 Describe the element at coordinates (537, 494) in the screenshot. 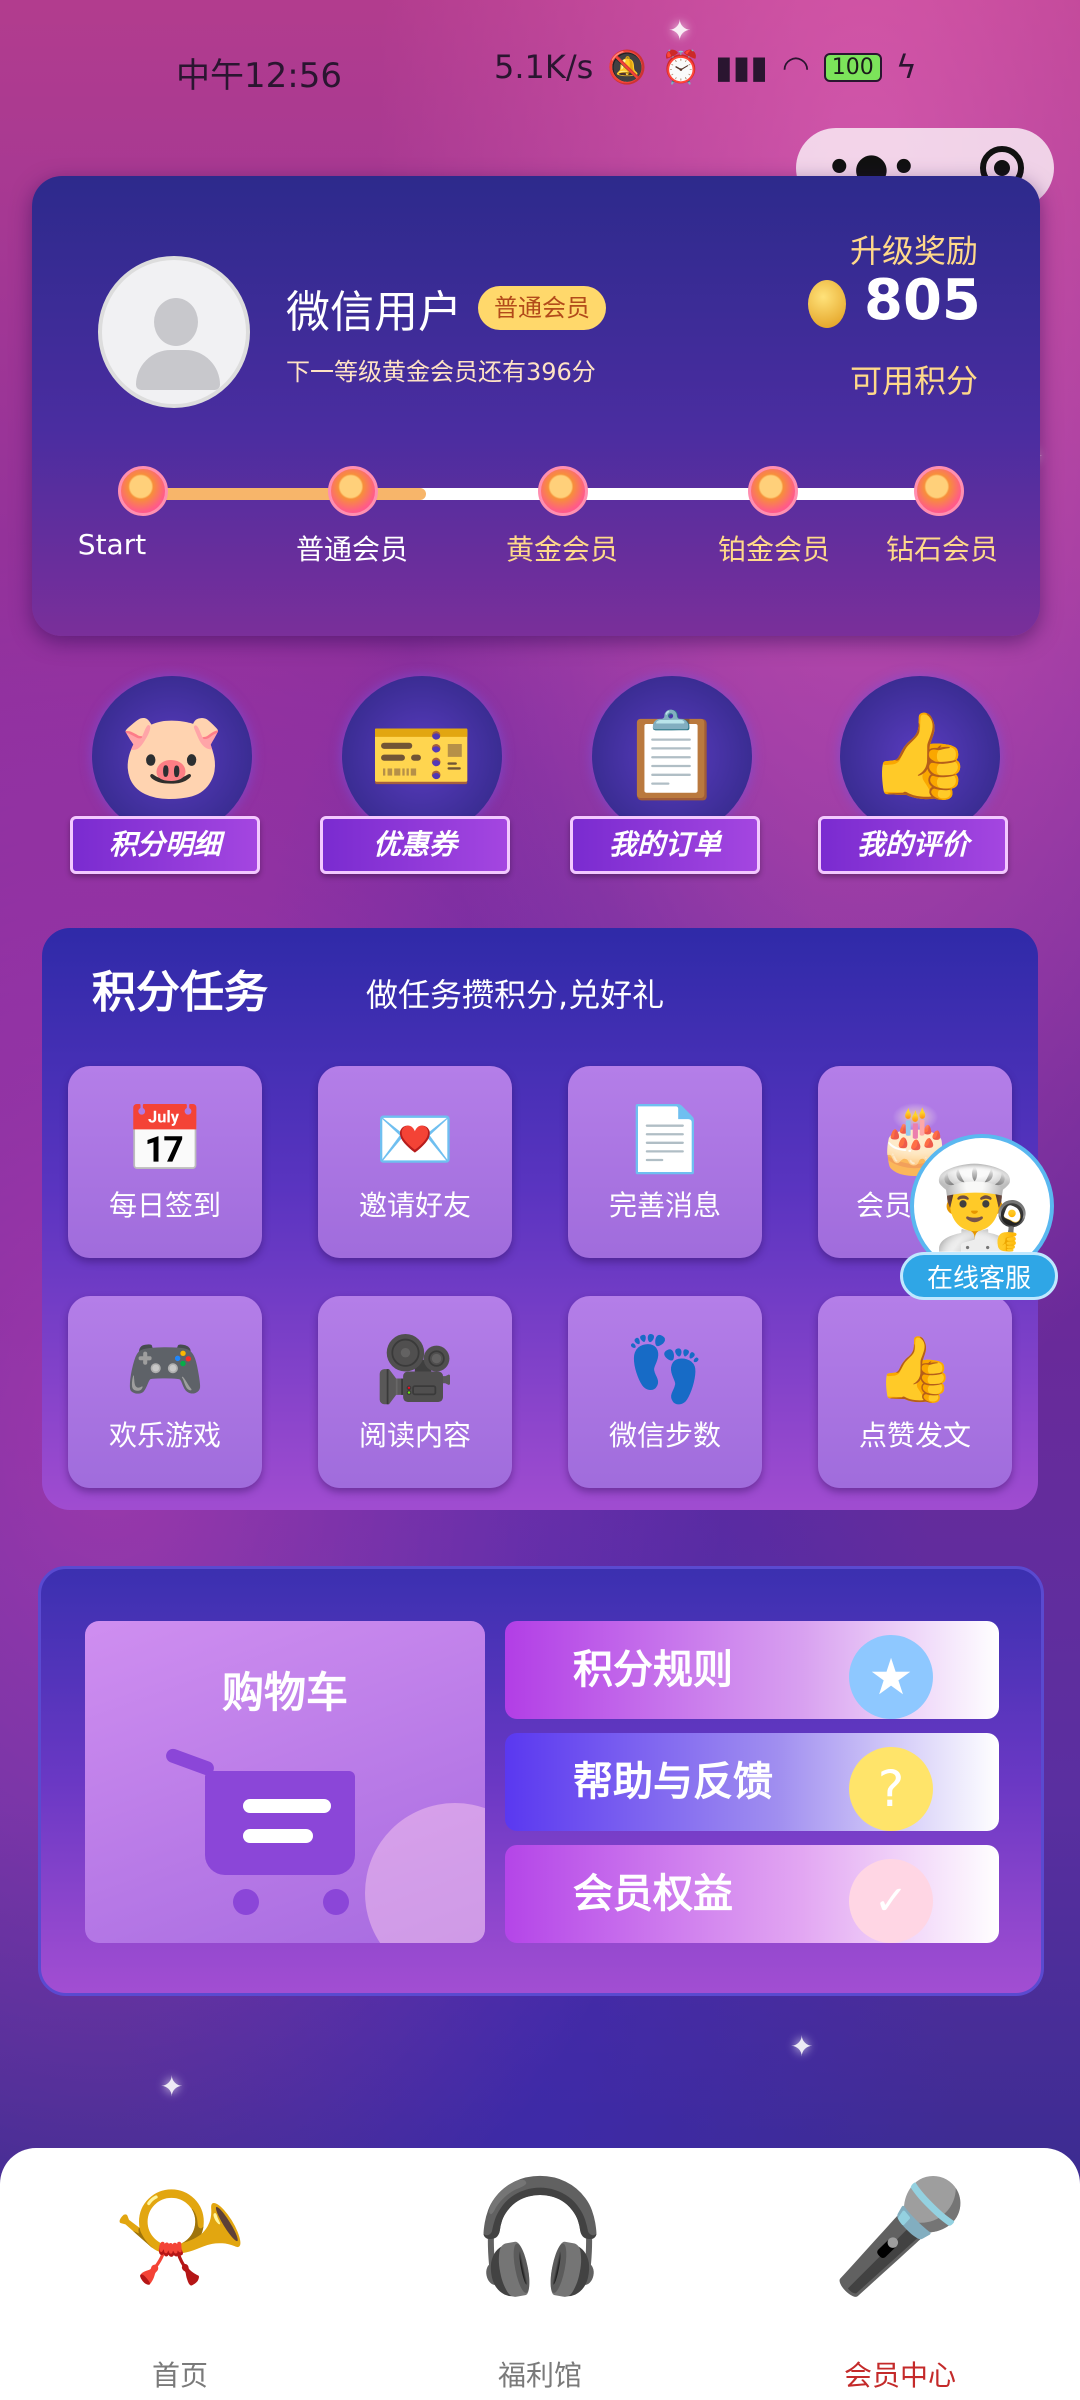

I see `level-progress-track` at that location.